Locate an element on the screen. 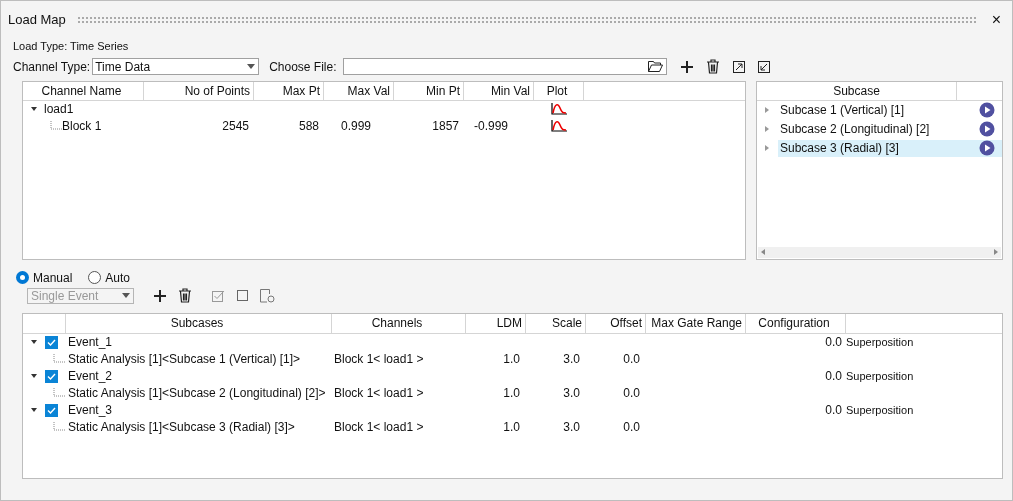 The height and width of the screenshot is (501, 1013). column-header: Min Val is located at coordinates (499, 90).